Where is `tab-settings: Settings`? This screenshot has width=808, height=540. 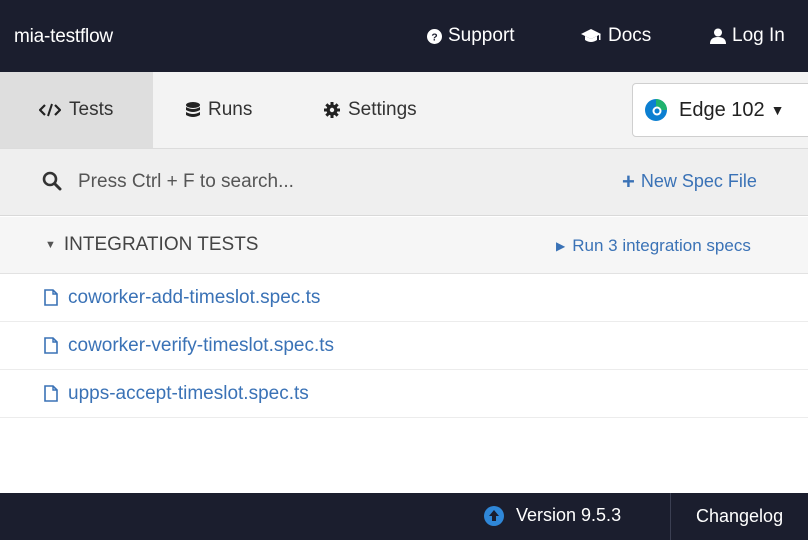
tab-settings: Settings is located at coordinates (370, 110).